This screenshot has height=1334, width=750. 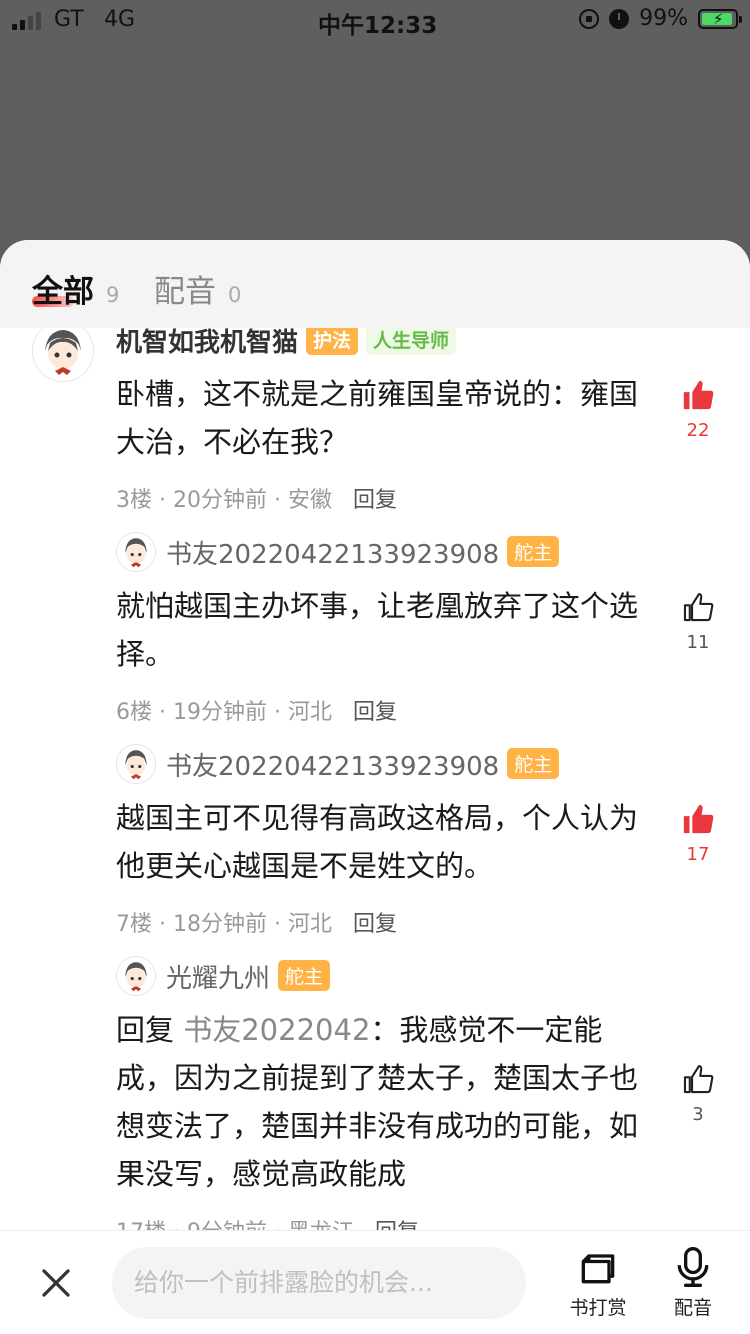 I want to click on status-time: 中午12:33, so click(x=378, y=26).